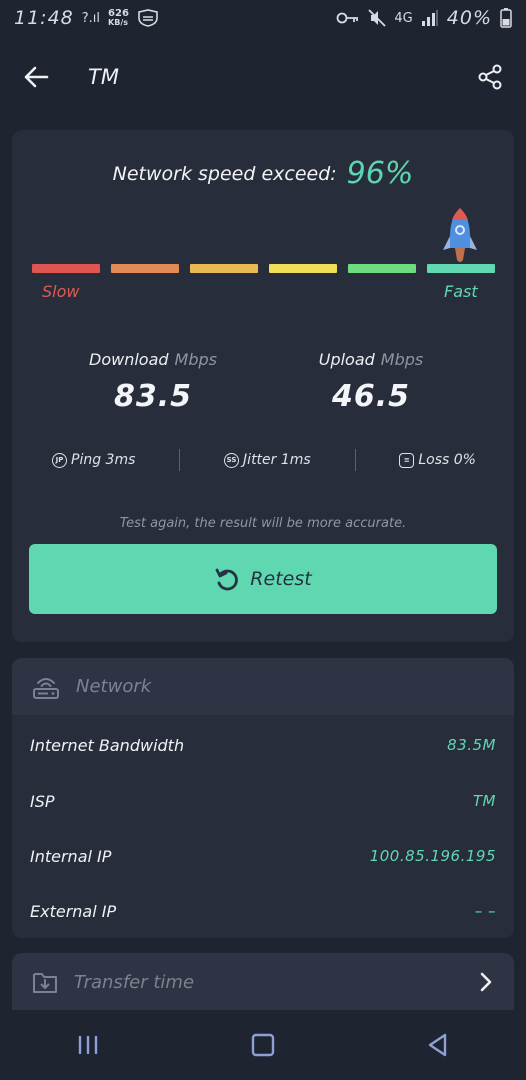 The image size is (526, 1080). I want to click on back-nav-icon, so click(438, 1045).